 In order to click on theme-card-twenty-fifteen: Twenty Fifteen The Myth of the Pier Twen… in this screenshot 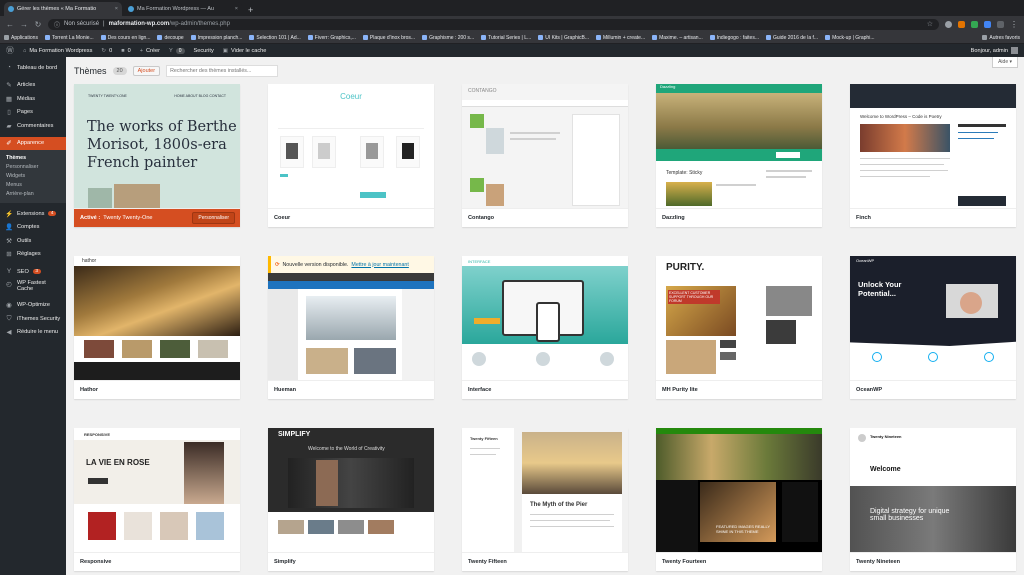, I will do `click(545, 499)`.